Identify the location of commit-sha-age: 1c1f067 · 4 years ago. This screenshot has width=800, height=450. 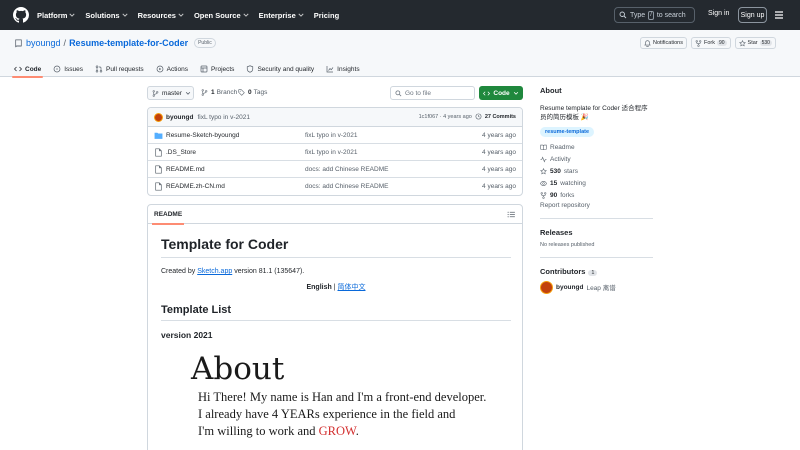
(445, 117).